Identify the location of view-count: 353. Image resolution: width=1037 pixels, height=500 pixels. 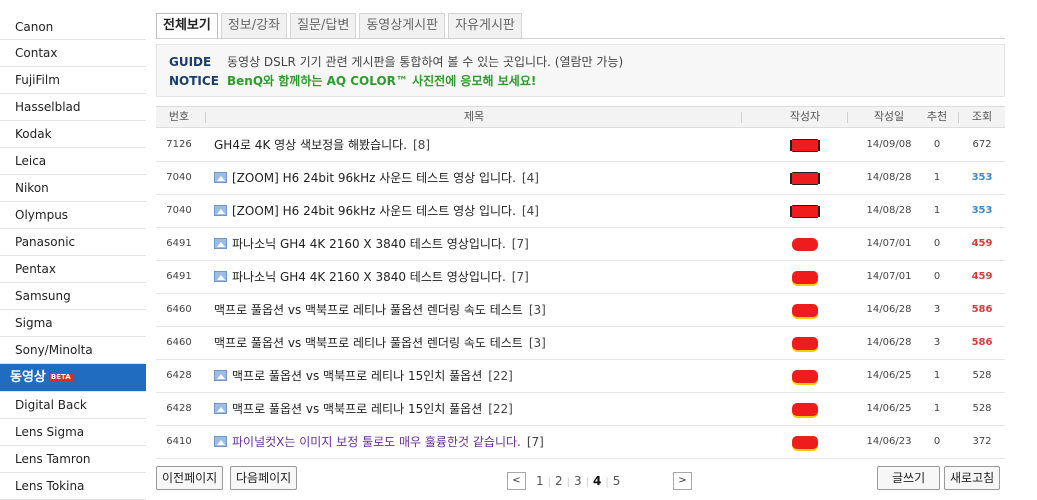
(982, 177).